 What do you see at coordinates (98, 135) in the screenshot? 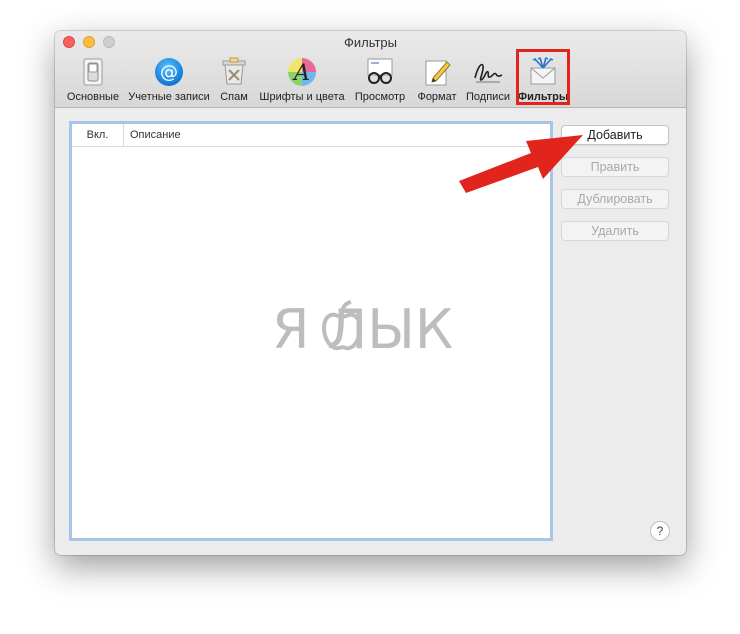
I see `column-header-enabled: Вкл.` at bounding box center [98, 135].